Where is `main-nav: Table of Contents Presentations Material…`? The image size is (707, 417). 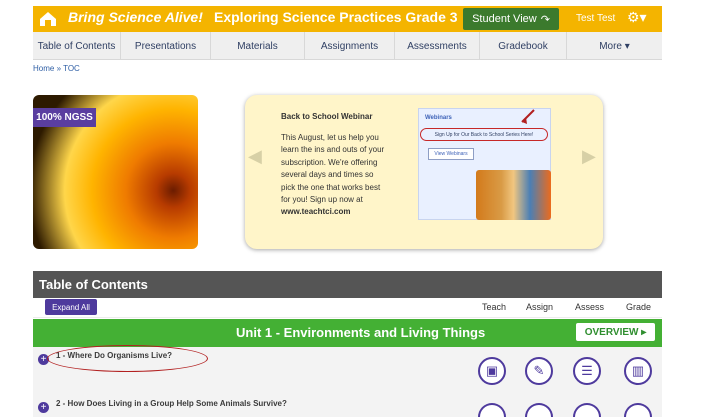
main-nav: Table of Contents Presentations Material… is located at coordinates (347, 46).